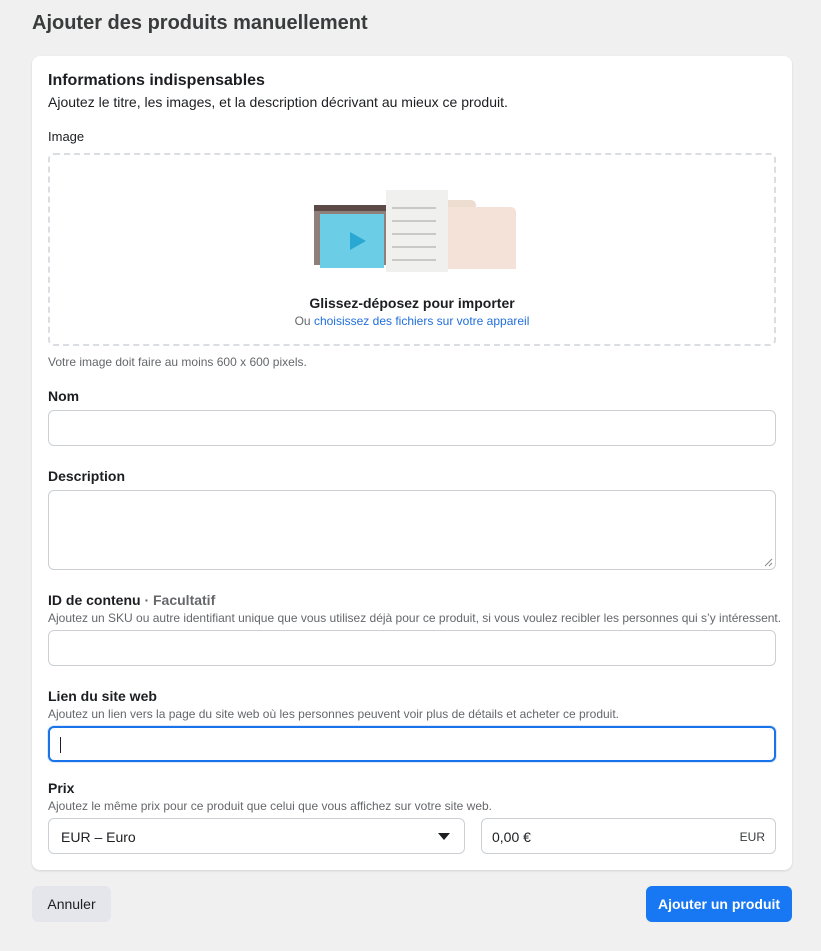  I want to click on text-caret, so click(60, 745).